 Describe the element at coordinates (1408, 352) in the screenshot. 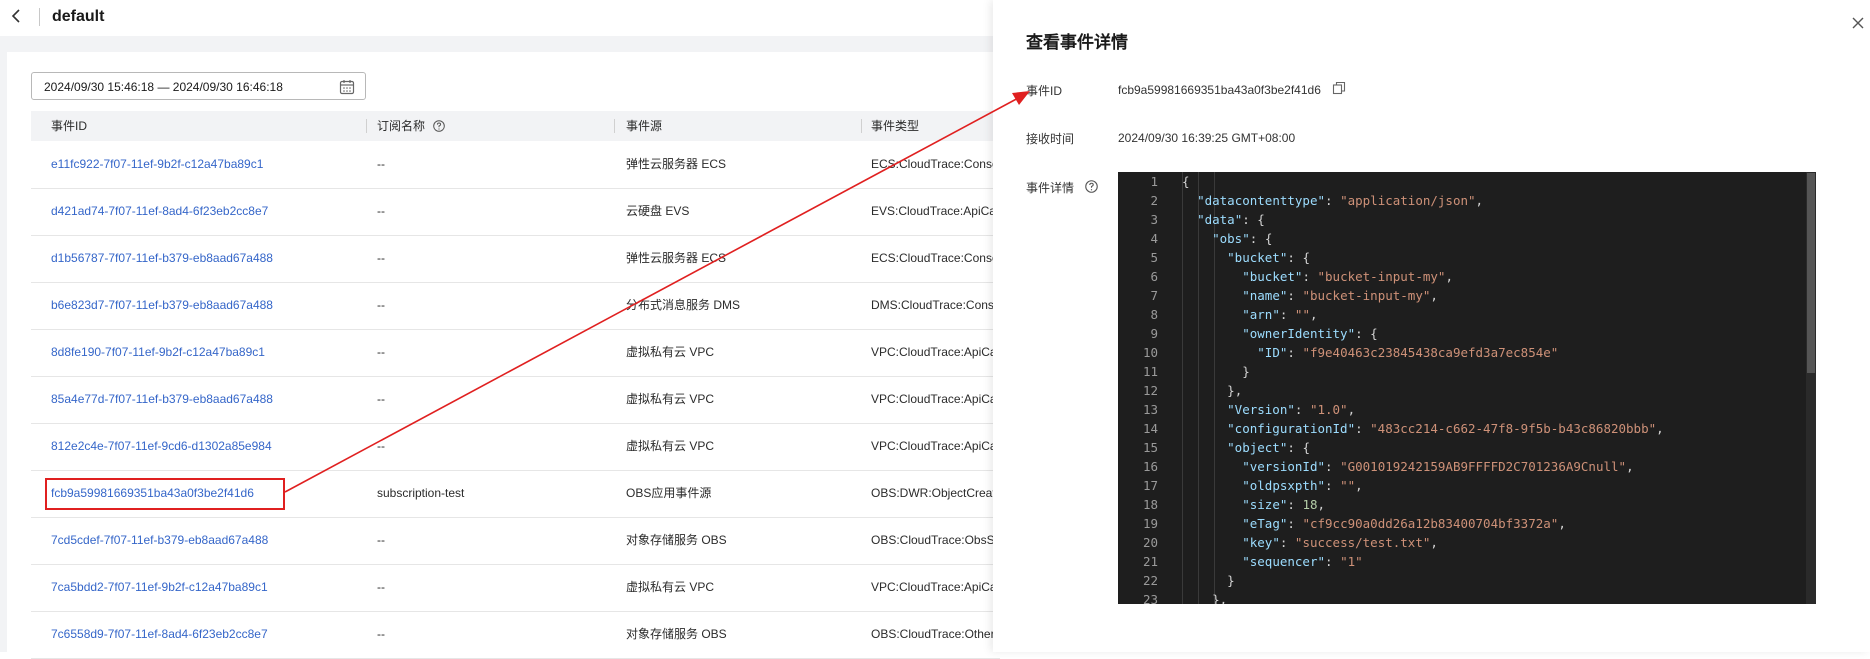

I see `code-line-content: "ID": "f9e40463c23845438ca9efd3a7ec854e"` at that location.